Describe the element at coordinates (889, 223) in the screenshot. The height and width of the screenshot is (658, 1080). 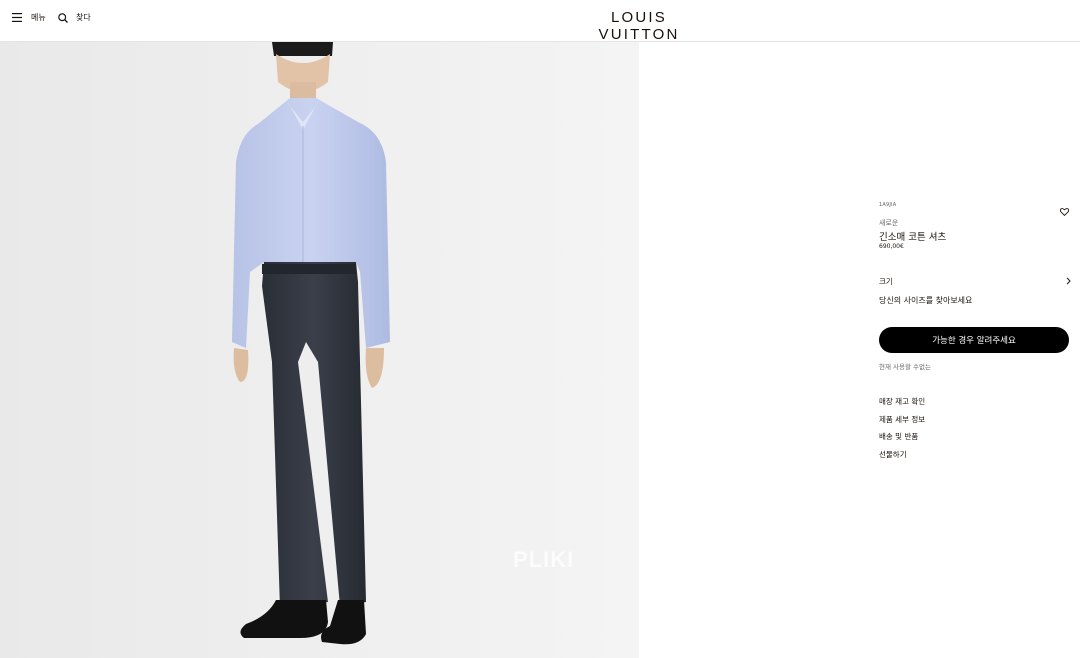
I see `new-badge: 새로운` at that location.